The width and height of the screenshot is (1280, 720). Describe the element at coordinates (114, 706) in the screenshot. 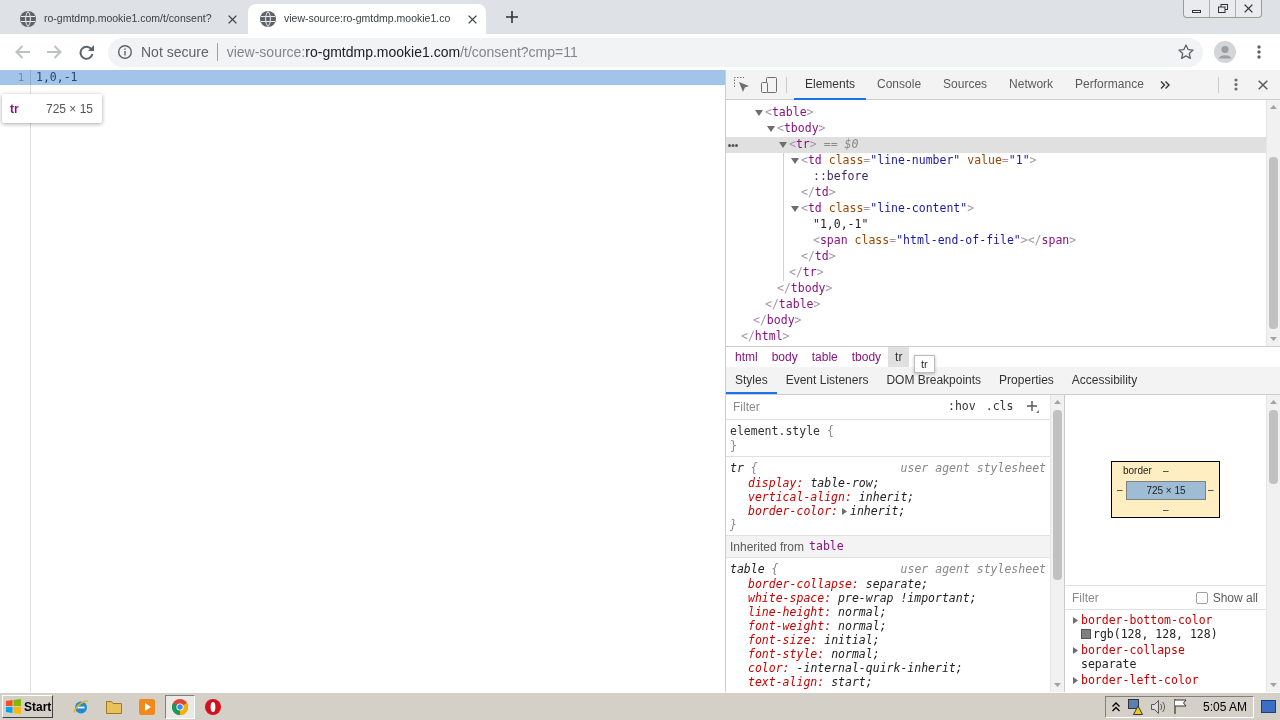

I see `folder-icon` at that location.